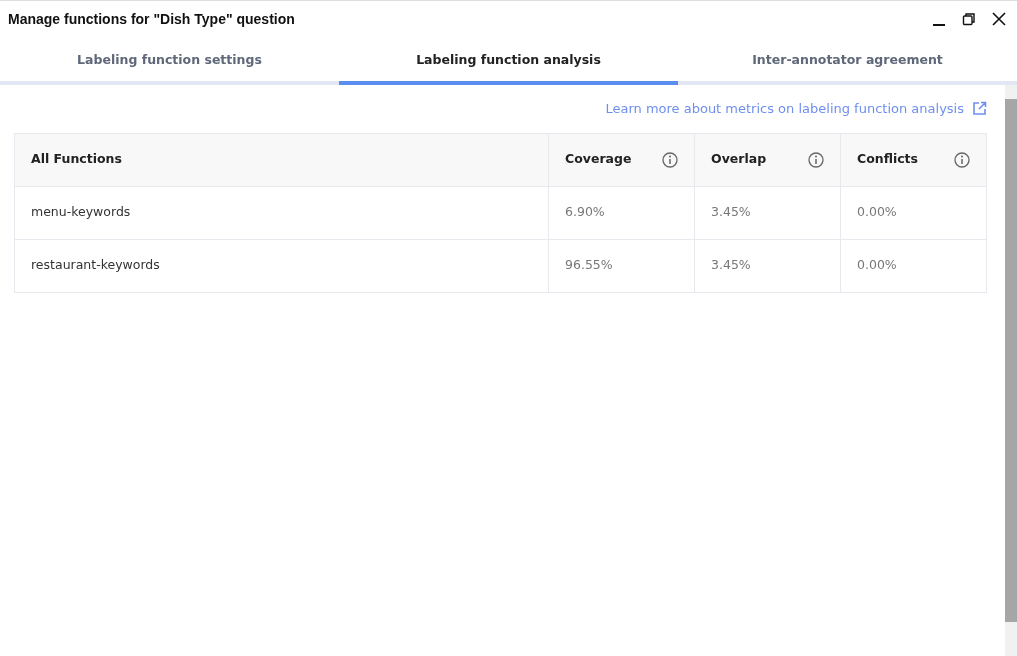 The height and width of the screenshot is (656, 1017). Describe the element at coordinates (621, 265) in the screenshot. I see `table-cell: 96.55%` at that location.